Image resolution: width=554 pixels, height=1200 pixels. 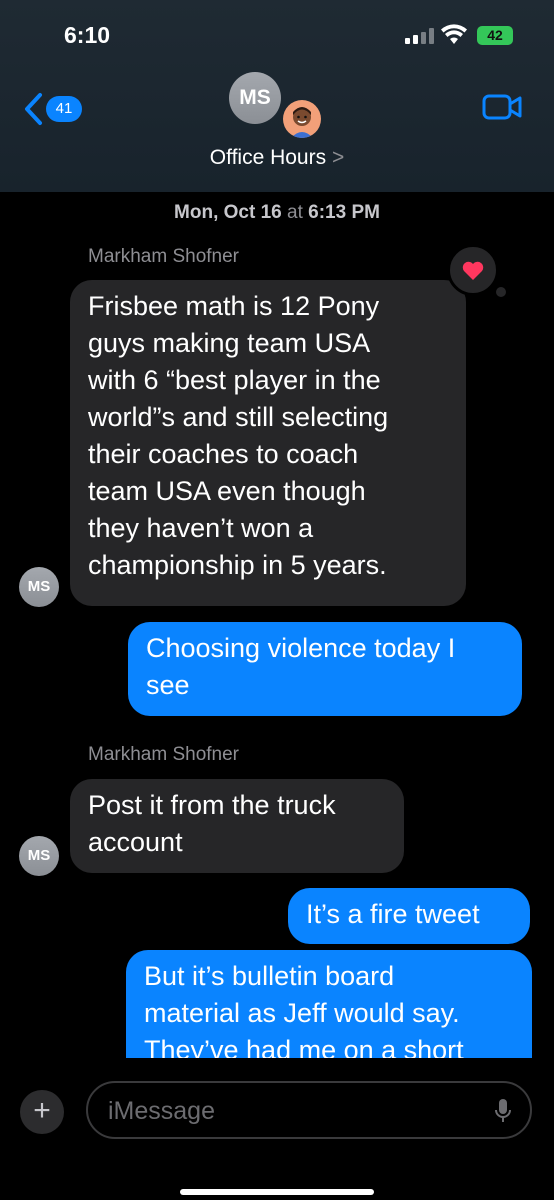 What do you see at coordinates (255, 98) in the screenshot?
I see `group-avatar: MS` at bounding box center [255, 98].